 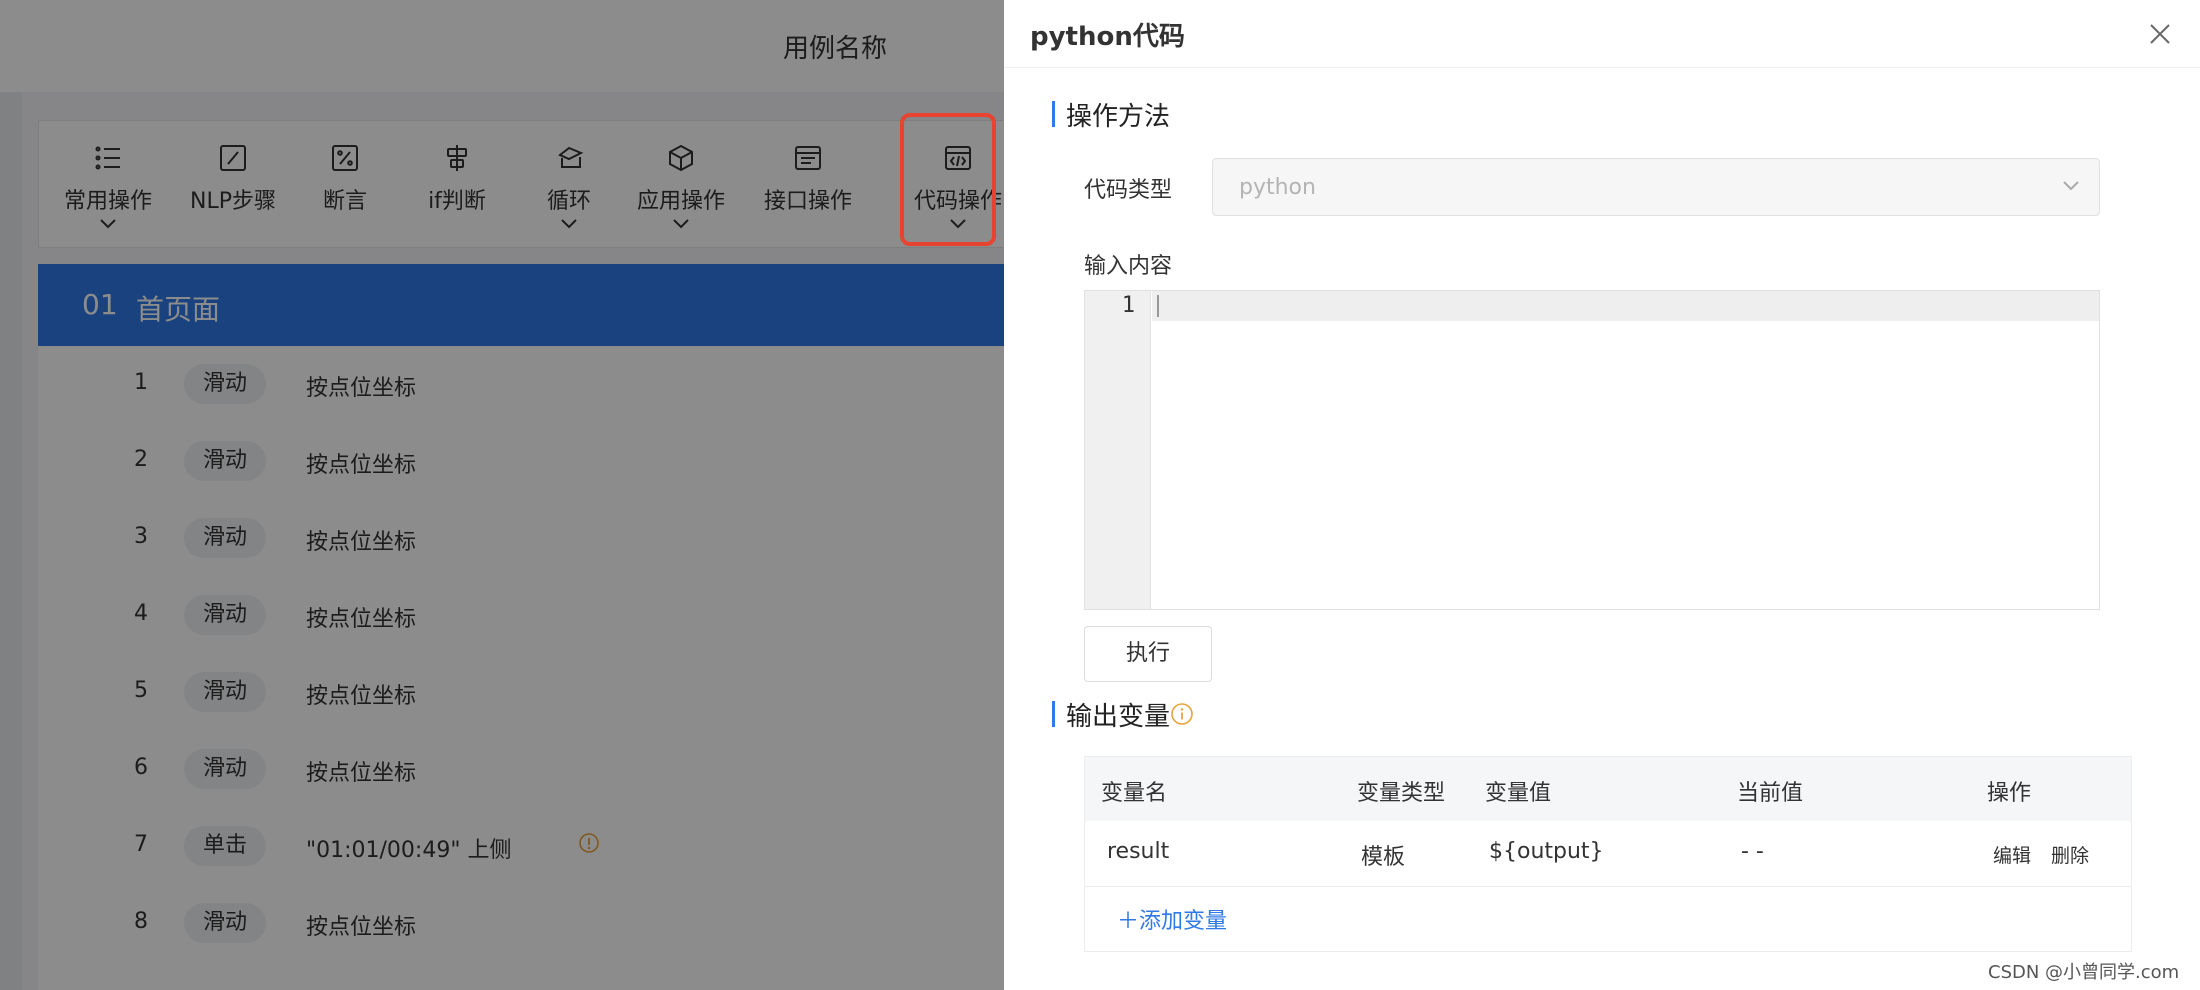 I want to click on section-title-method: 操作方法, so click(x=1111, y=114).